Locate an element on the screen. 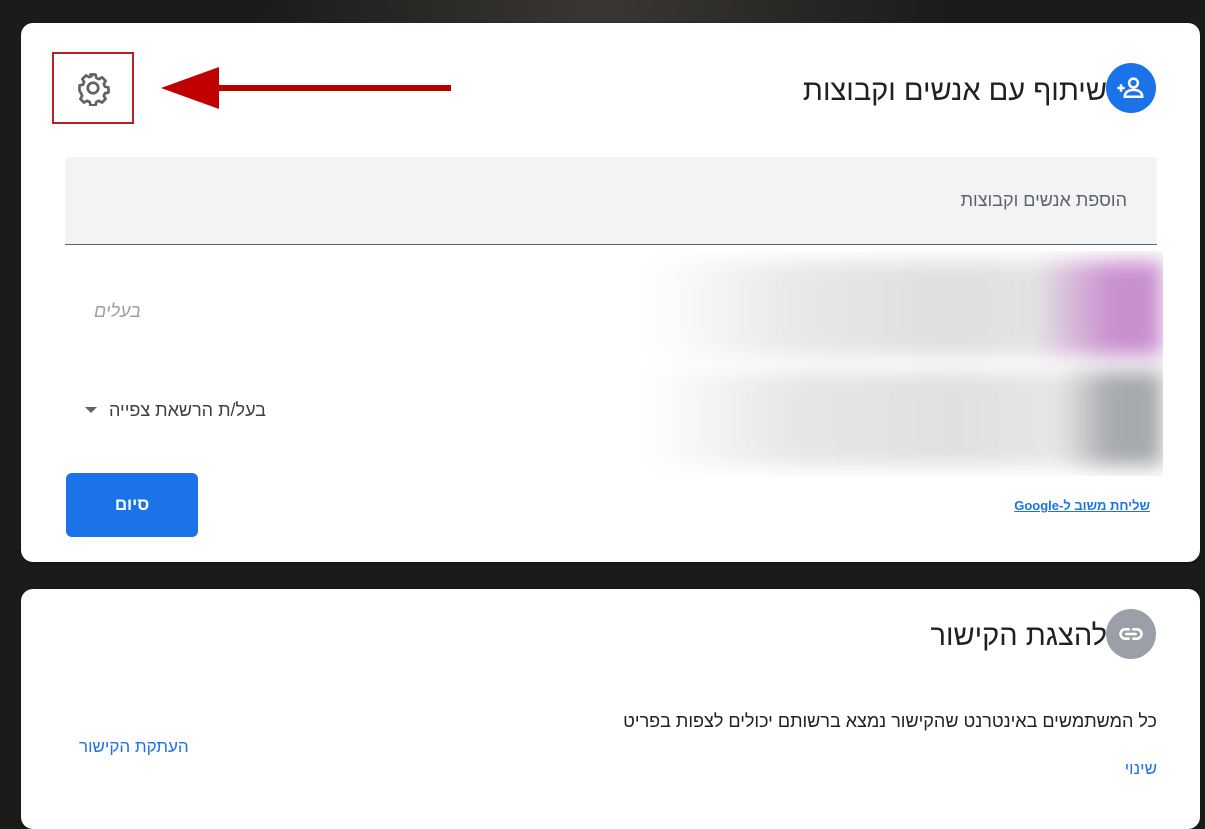 This screenshot has height=829, width=1205. permission-dropdown: בעל/ת הרשאת צפייה is located at coordinates (175, 410).